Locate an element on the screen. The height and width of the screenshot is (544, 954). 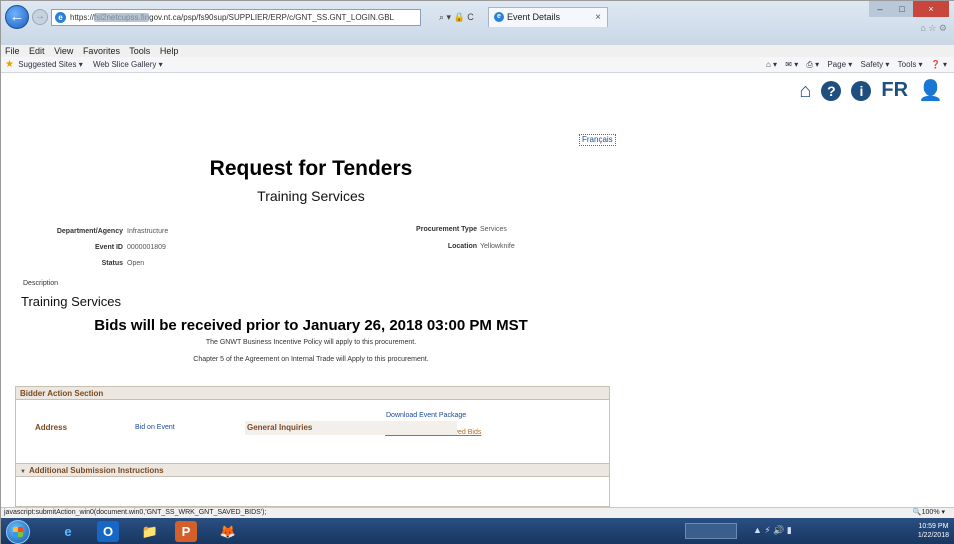
cmd-page: Page ▾ is located at coordinates (839, 64).